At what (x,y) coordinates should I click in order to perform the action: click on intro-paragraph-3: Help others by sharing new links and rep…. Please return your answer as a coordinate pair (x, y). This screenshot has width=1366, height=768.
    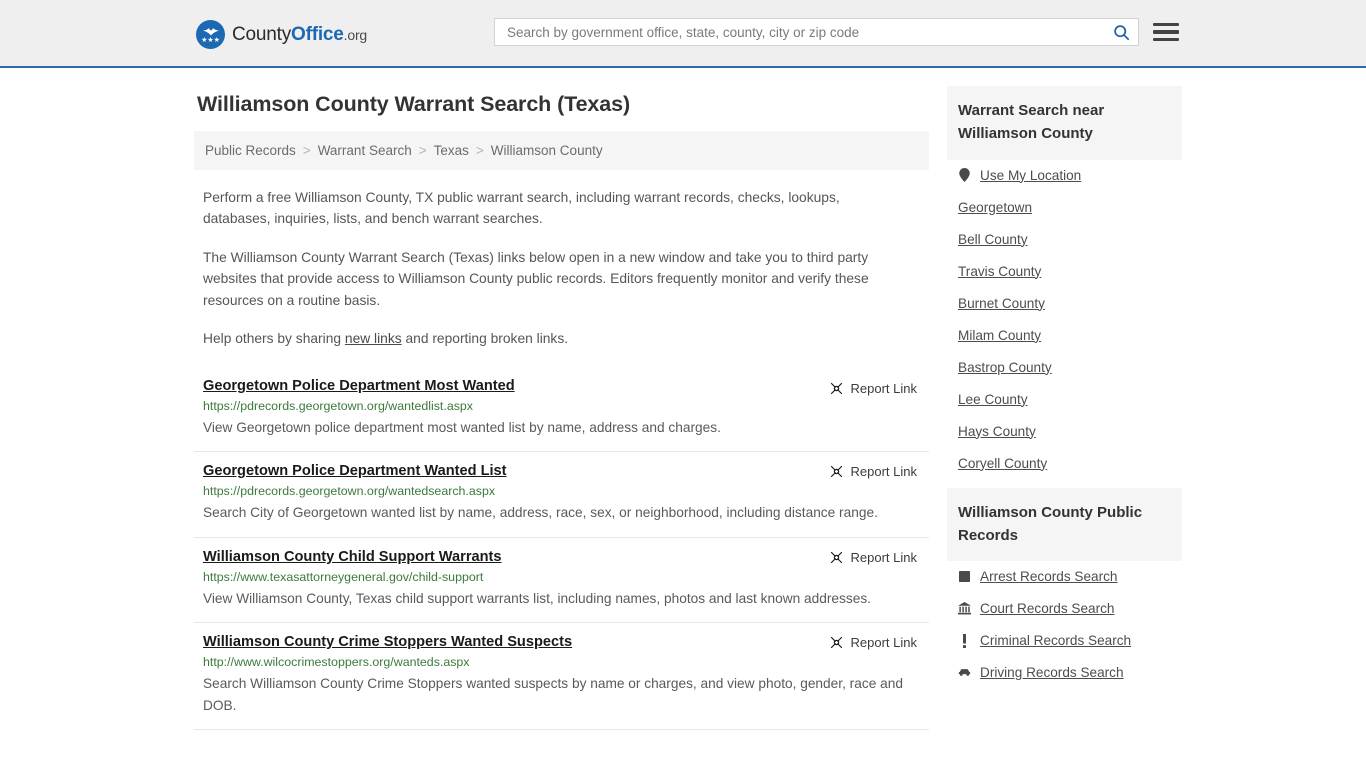
    Looking at the image, I should click on (553, 338).